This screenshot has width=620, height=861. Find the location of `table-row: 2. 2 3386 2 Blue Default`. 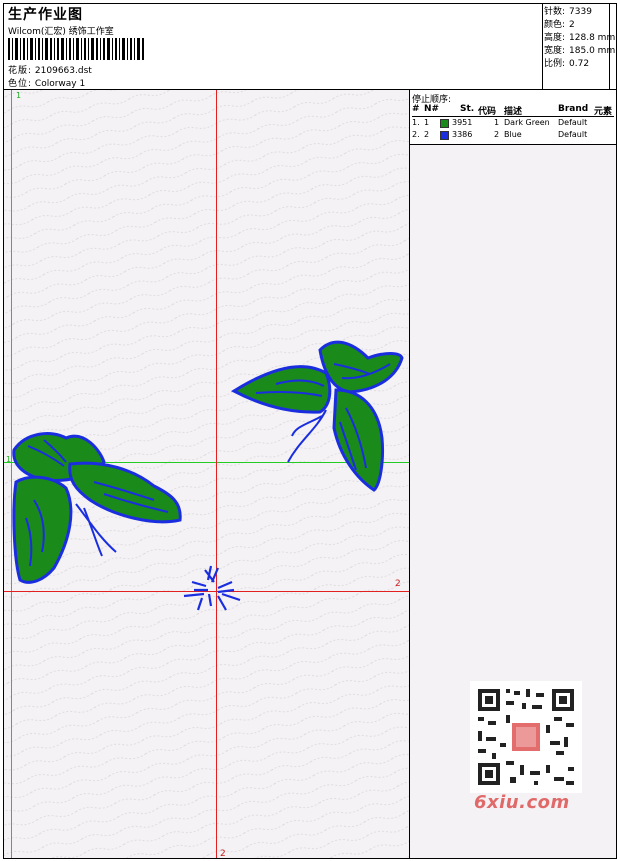

table-row: 2. 2 3386 2 Blue Default is located at coordinates (513, 136).